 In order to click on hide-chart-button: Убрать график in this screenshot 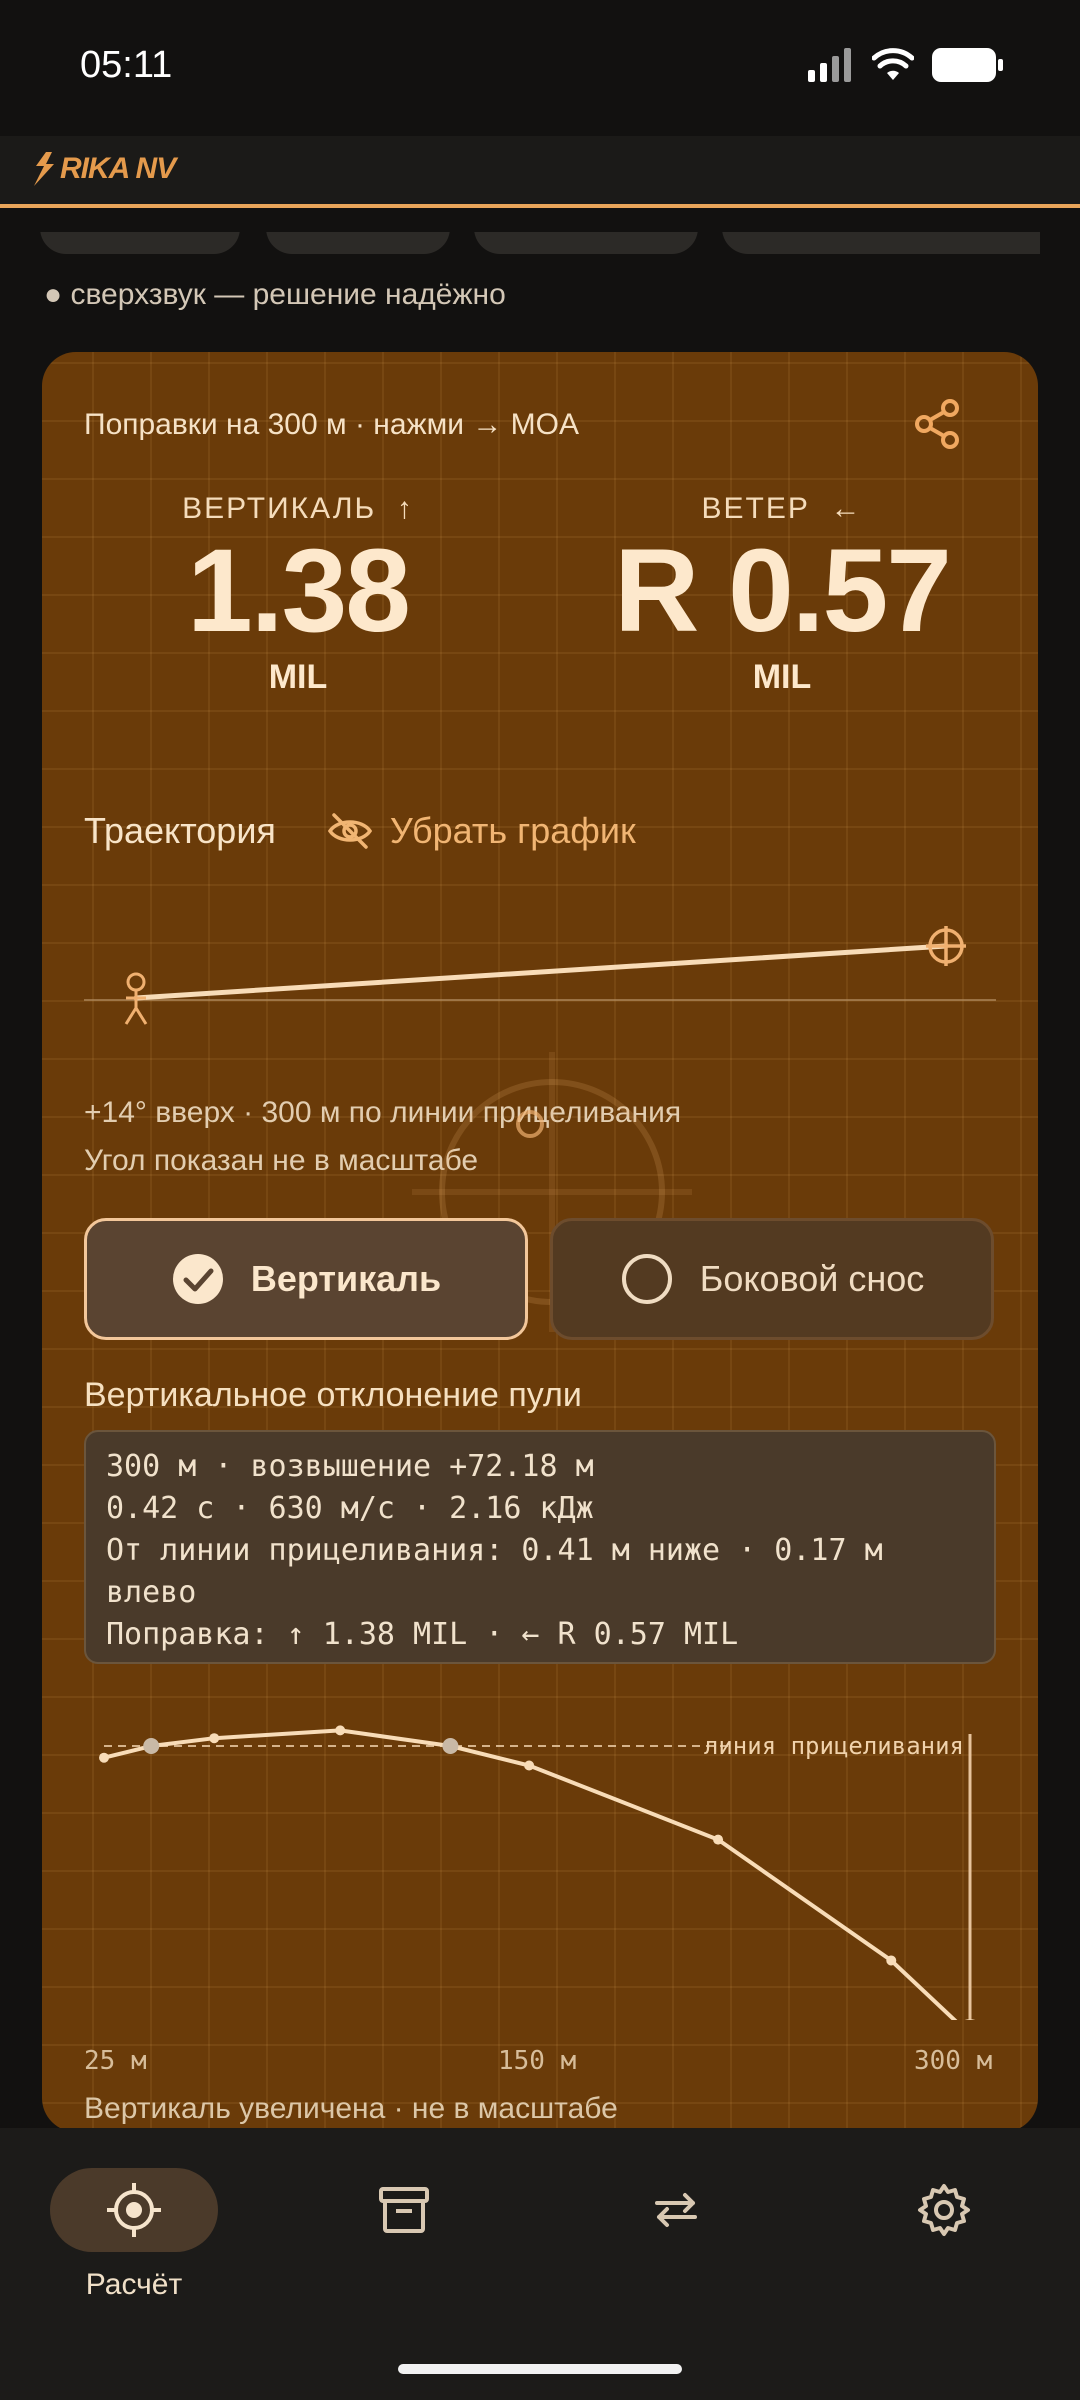, I will do `click(481, 831)`.